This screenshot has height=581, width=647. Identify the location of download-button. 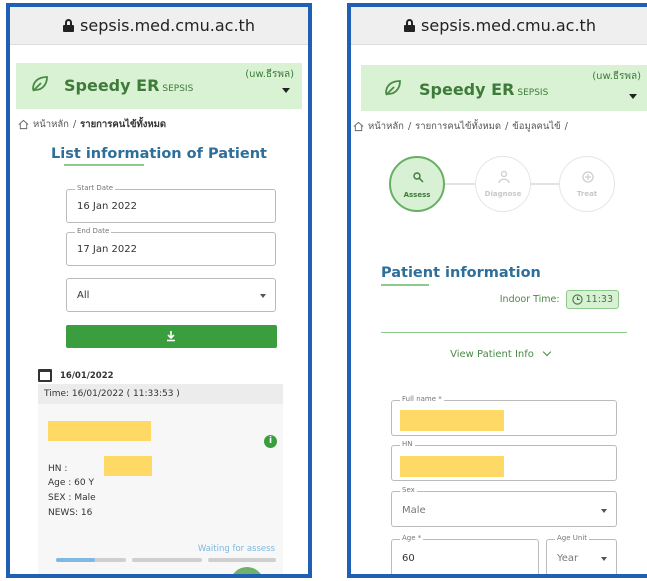
(171, 336).